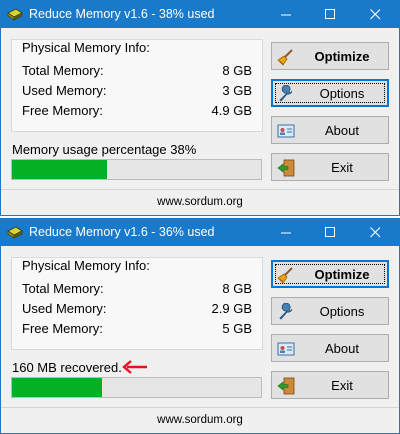 This screenshot has height=434, width=400. Describe the element at coordinates (104, 149) in the screenshot. I see `status-text: Memory usage percentage 38%` at that location.